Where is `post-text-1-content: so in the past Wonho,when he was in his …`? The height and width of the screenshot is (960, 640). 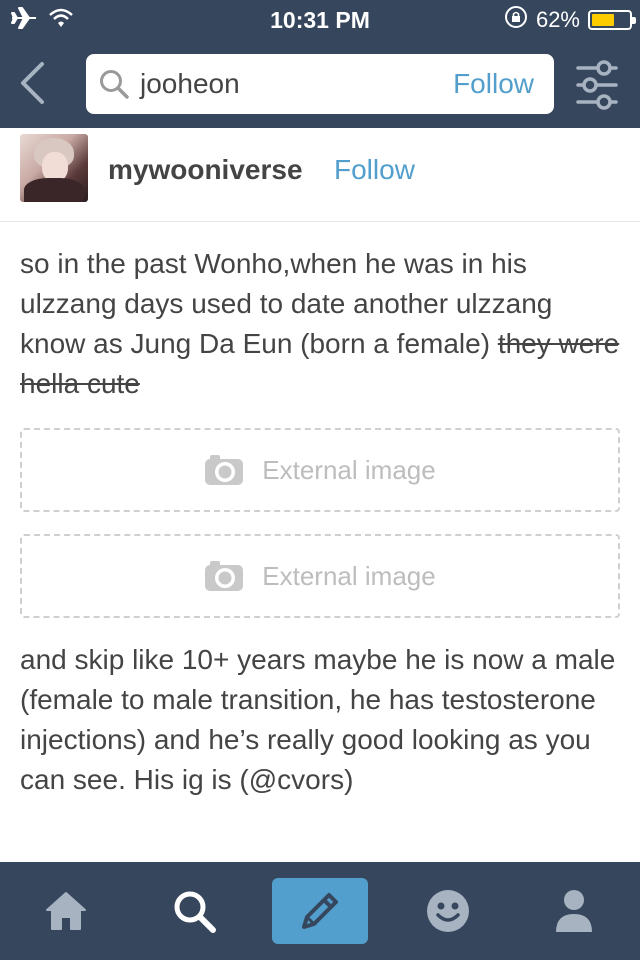 post-text-1-content: so in the past Wonho,when he was in his … is located at coordinates (286, 303).